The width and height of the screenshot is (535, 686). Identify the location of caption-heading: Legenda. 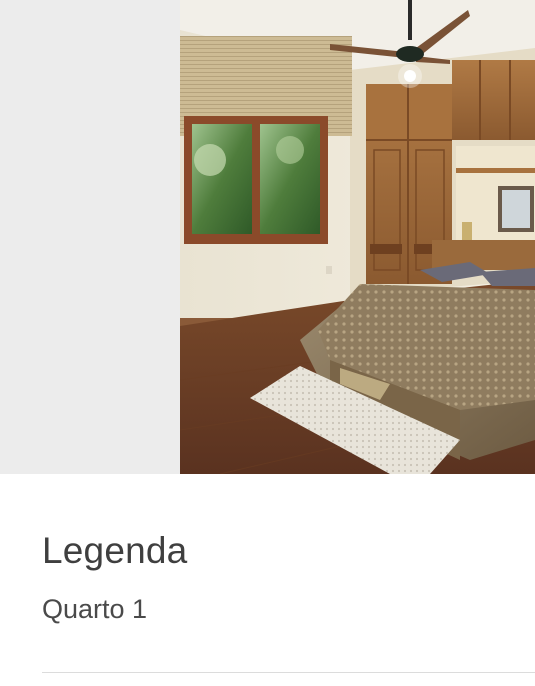
(115, 550).